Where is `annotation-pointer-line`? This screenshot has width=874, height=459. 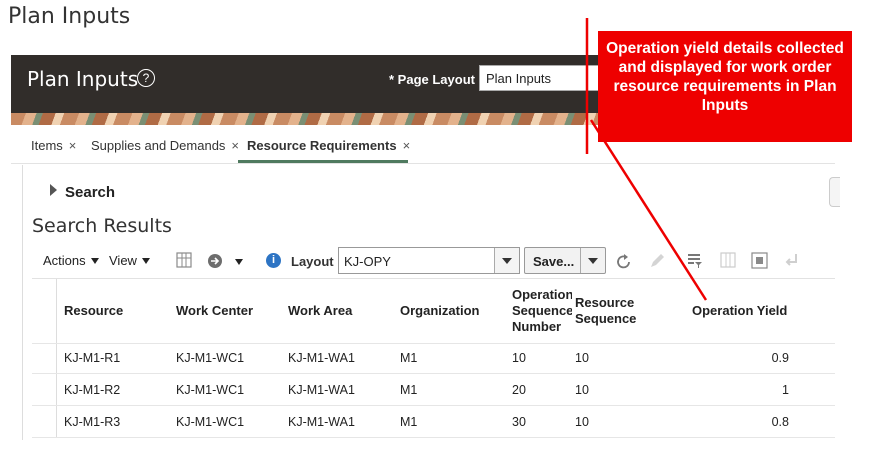
annotation-pointer-line is located at coordinates (648, 210).